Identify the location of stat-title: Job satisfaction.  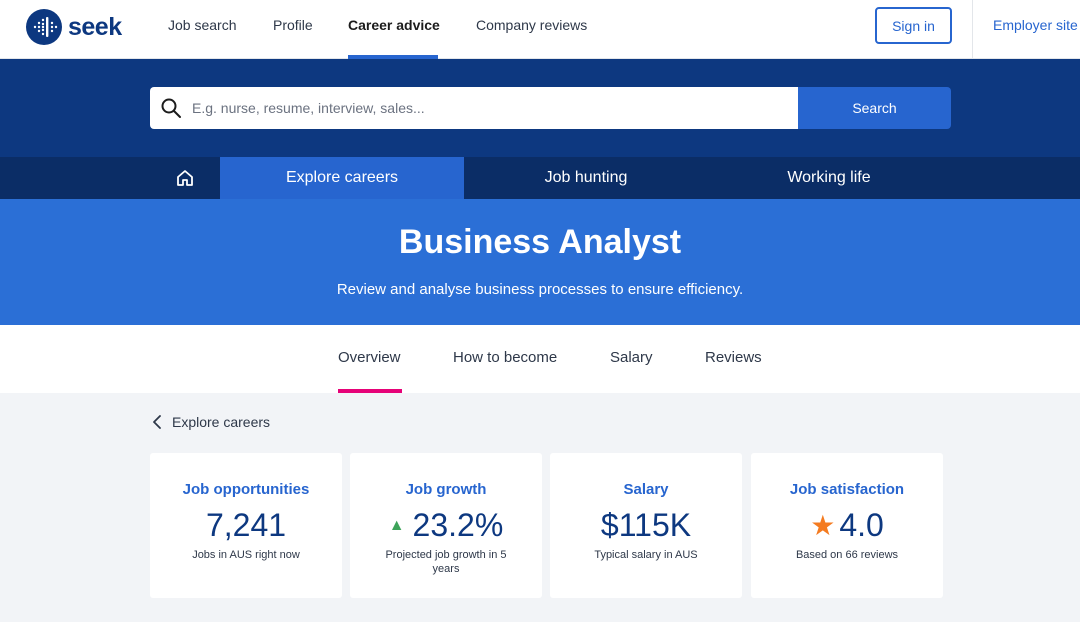
(847, 489).